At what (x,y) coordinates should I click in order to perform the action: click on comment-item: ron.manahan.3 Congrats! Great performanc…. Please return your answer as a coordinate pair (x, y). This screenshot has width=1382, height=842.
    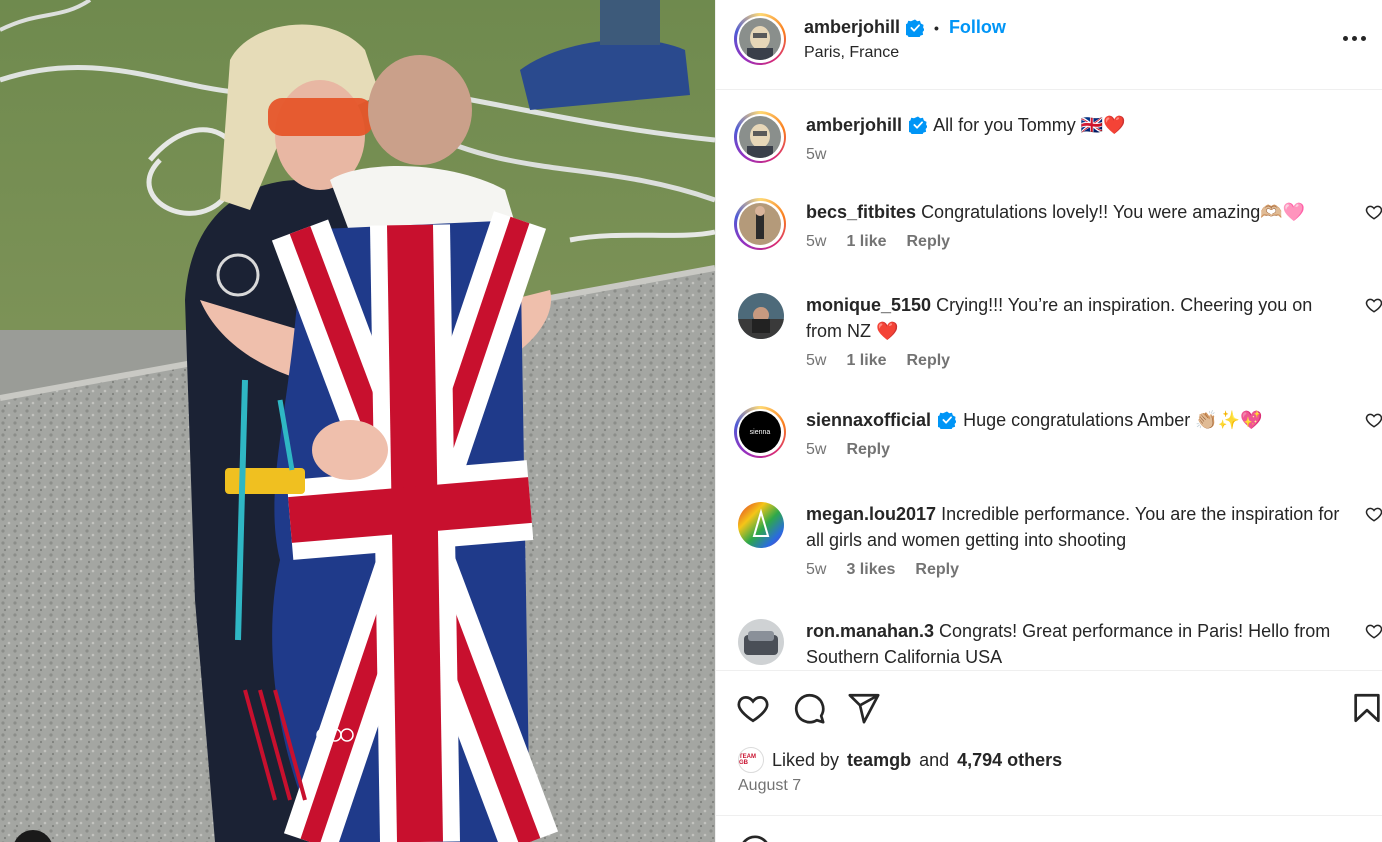
    Looking at the image, I should click on (1049, 643).